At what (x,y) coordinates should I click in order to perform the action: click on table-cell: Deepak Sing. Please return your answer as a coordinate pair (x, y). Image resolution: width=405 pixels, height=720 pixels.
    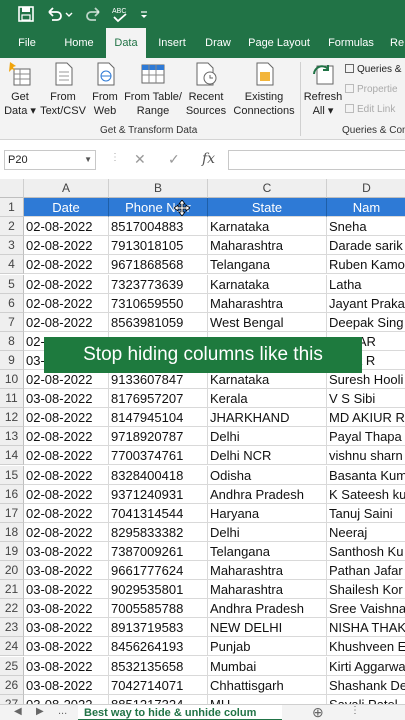
    Looking at the image, I should click on (366, 322).